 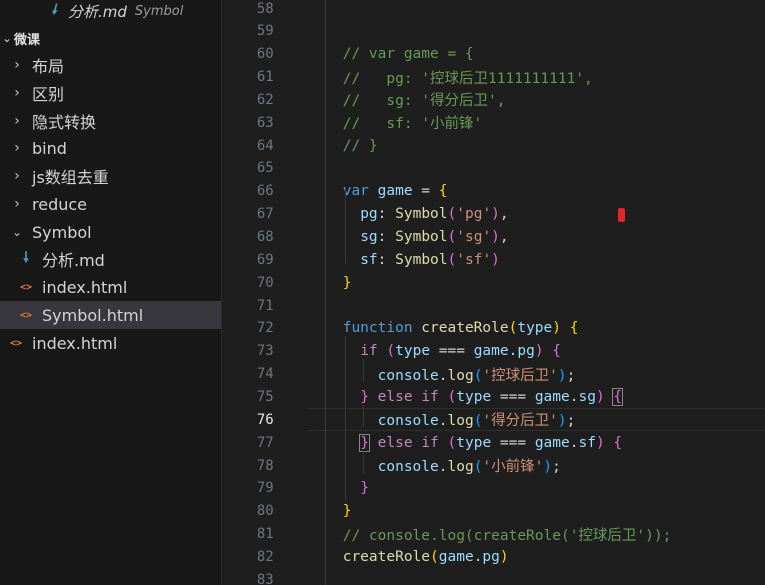 I want to click on folder-item: ⌄ Symbol, so click(x=110, y=232).